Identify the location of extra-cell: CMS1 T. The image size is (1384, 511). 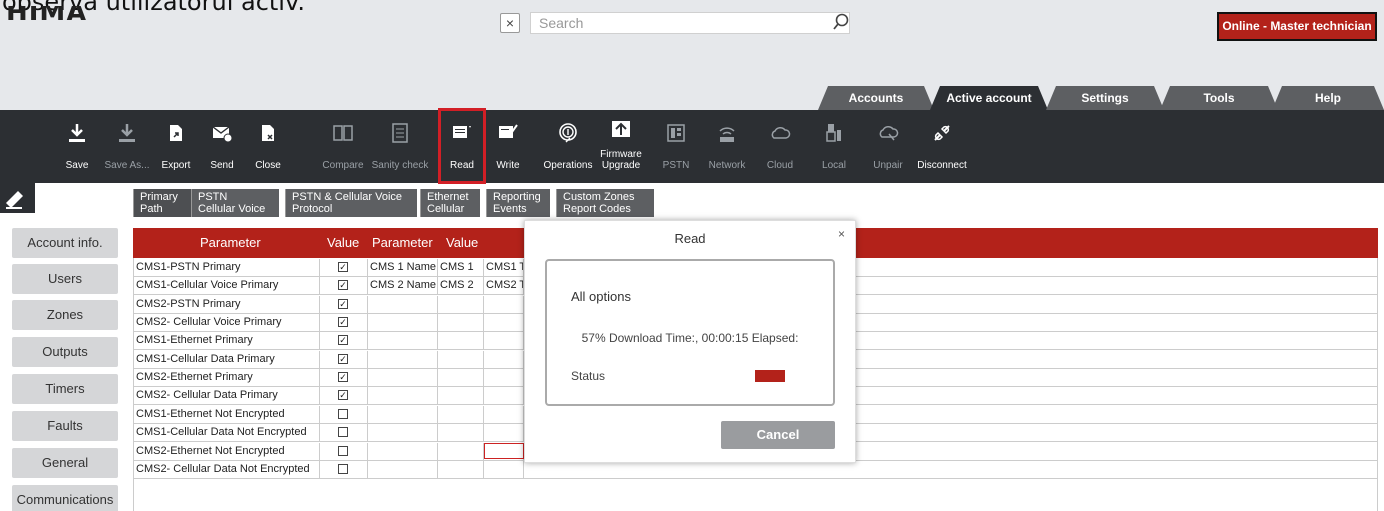
(504, 268).